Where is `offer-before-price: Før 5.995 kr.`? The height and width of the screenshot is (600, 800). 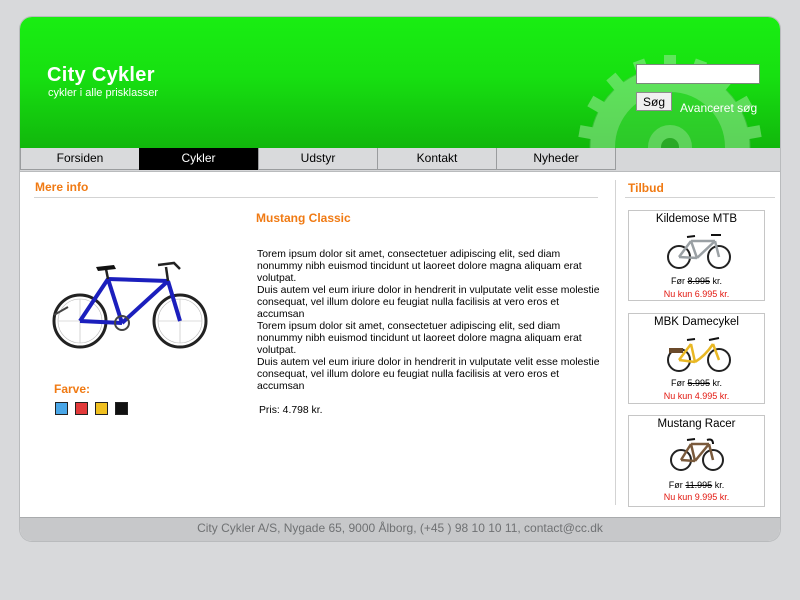
offer-before-price: Før 5.995 kr. is located at coordinates (696, 383).